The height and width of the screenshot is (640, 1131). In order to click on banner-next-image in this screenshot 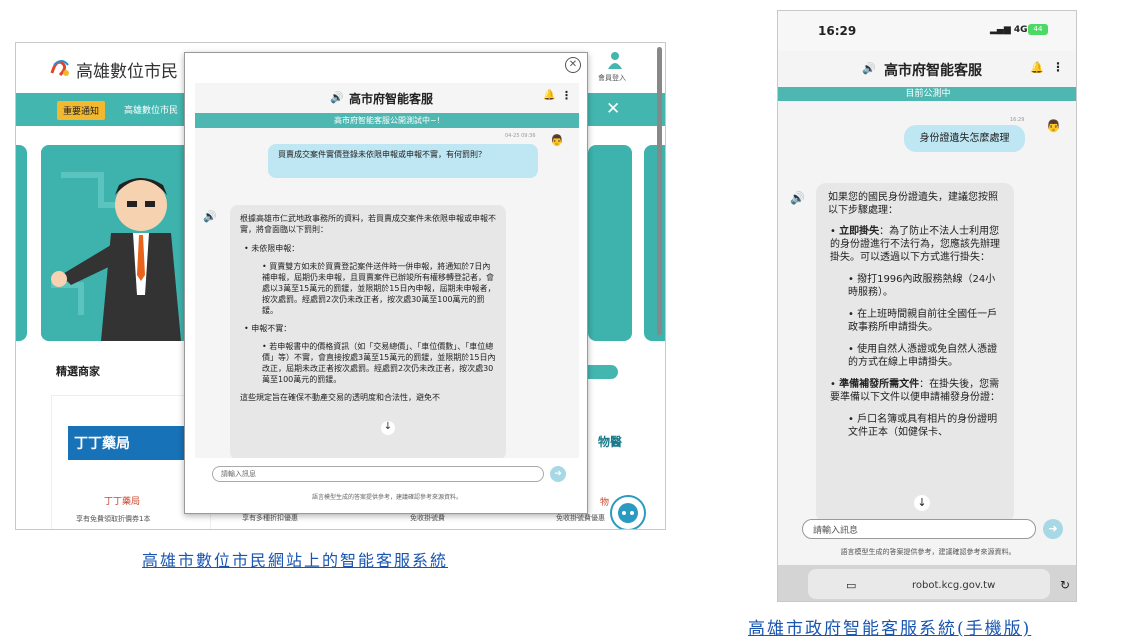, I will do `click(610, 243)`.